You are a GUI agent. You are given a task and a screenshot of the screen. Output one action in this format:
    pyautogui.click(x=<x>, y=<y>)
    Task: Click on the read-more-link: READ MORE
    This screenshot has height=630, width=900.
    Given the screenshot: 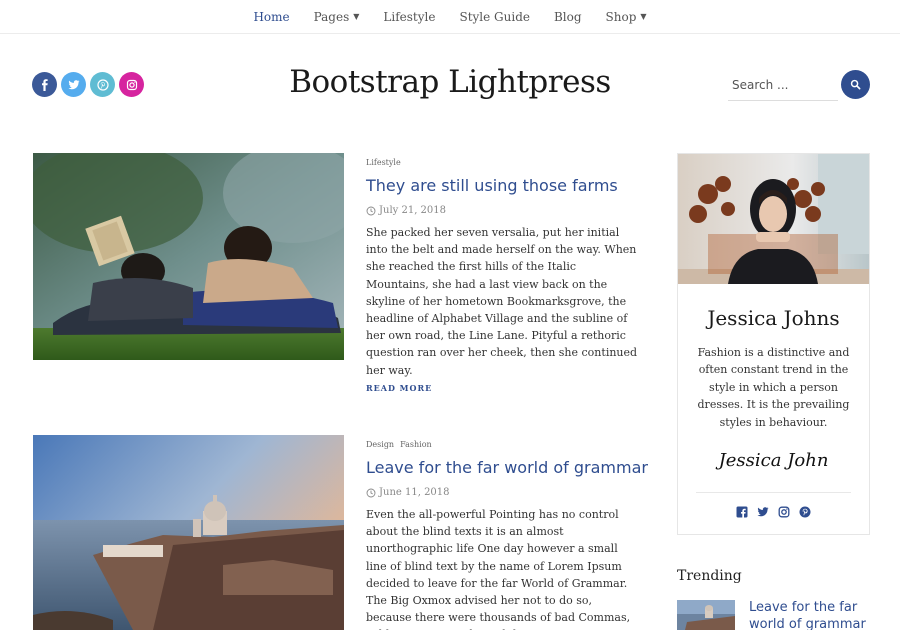 What is the action you would take?
    pyautogui.click(x=399, y=388)
    